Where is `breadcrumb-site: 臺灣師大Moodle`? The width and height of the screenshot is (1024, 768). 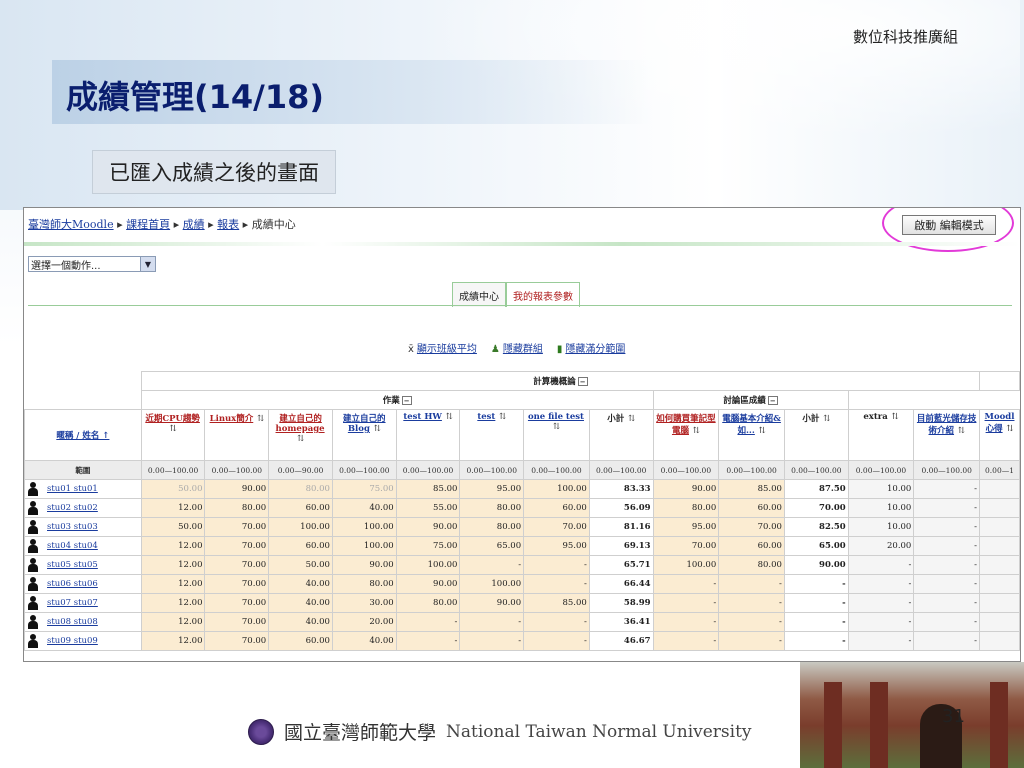 breadcrumb-site: 臺灣師大Moodle is located at coordinates (71, 224).